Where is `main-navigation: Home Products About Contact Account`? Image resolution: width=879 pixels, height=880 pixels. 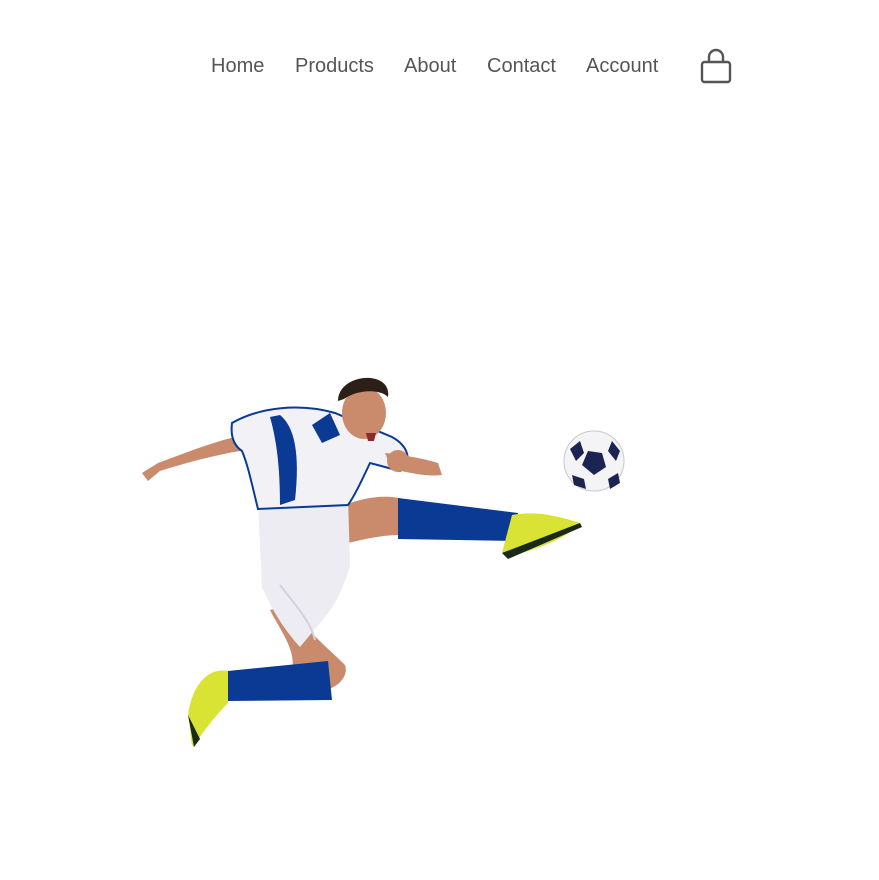 main-navigation: Home Products About Contact Account is located at coordinates (439, 66).